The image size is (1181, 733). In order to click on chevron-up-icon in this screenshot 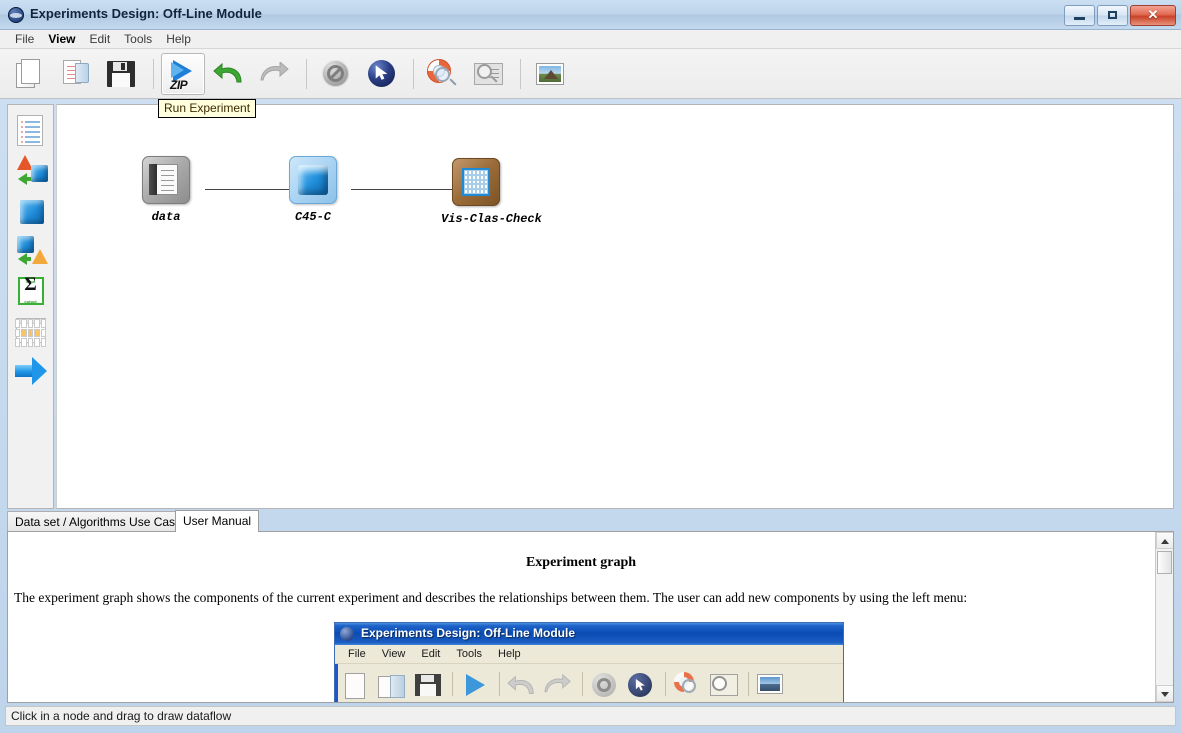, I will do `click(1165, 541)`.